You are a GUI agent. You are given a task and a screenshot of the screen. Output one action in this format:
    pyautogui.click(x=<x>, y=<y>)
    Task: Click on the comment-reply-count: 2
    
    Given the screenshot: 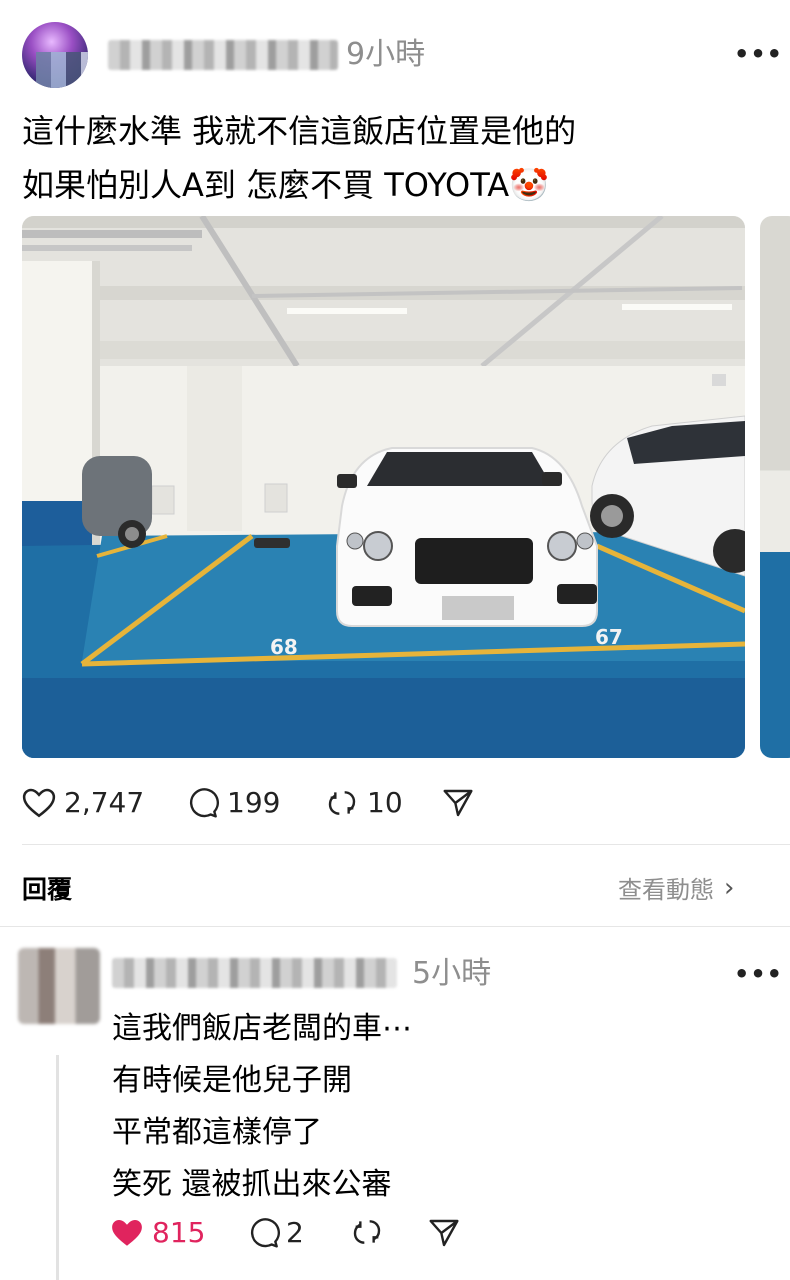 What is the action you would take?
    pyautogui.click(x=295, y=1232)
    